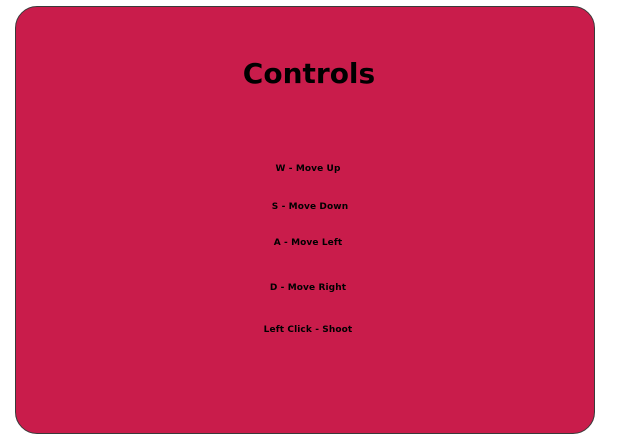 This screenshot has height=446, width=624. I want to click on control-move-left: A - Move Left, so click(308, 243).